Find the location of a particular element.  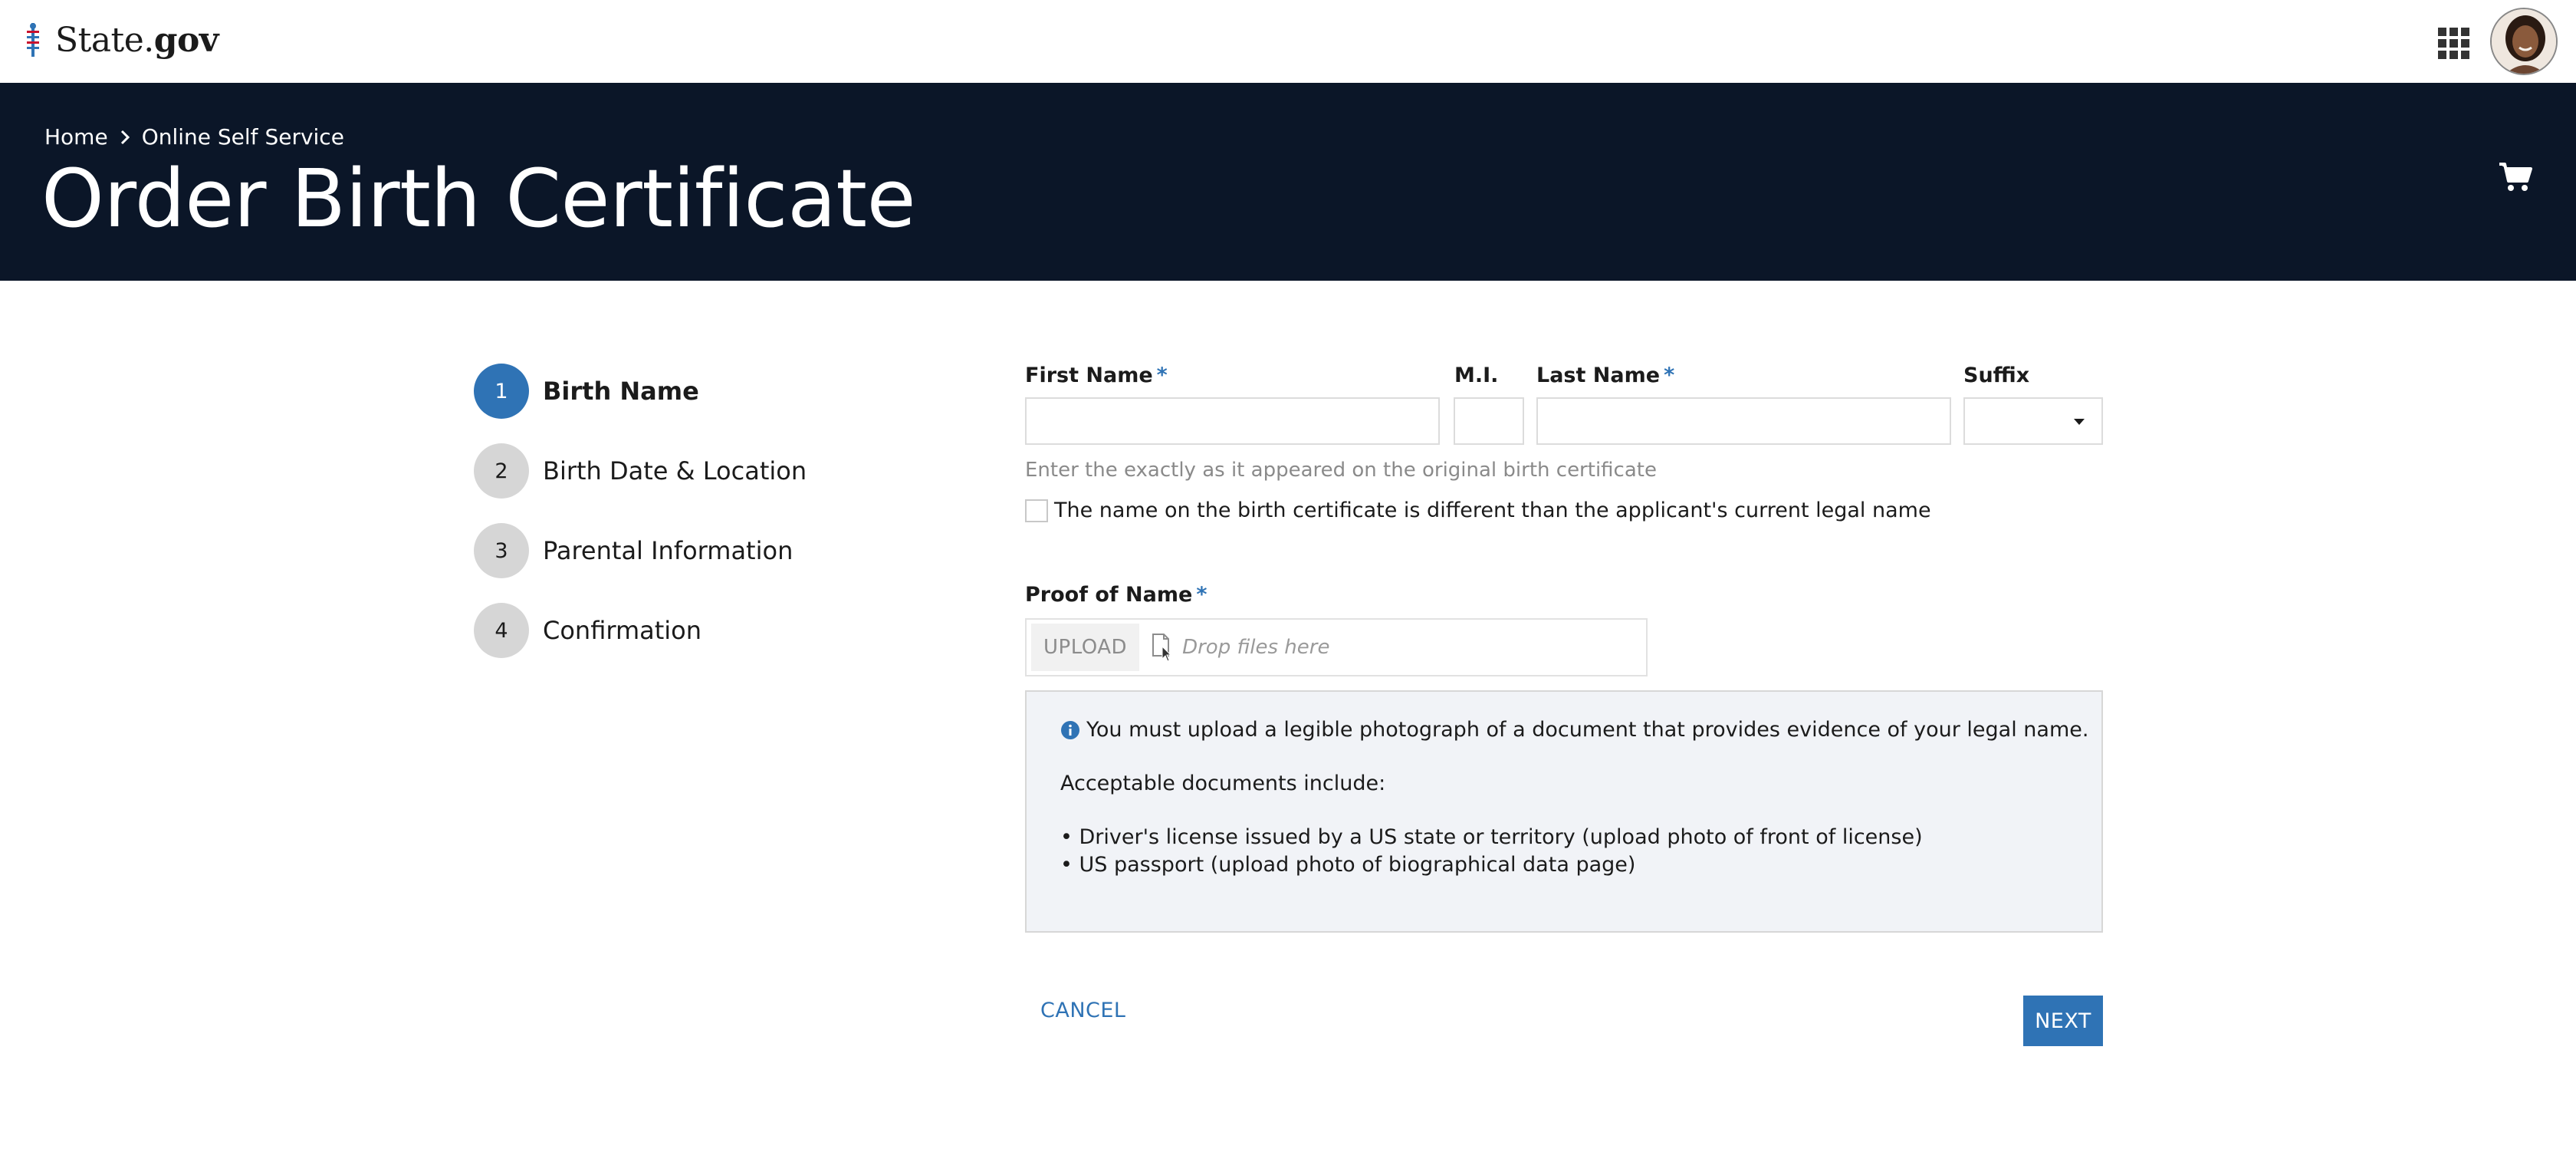

breadcrumb-online-self-service-link: Online Self Service is located at coordinates (243, 137).